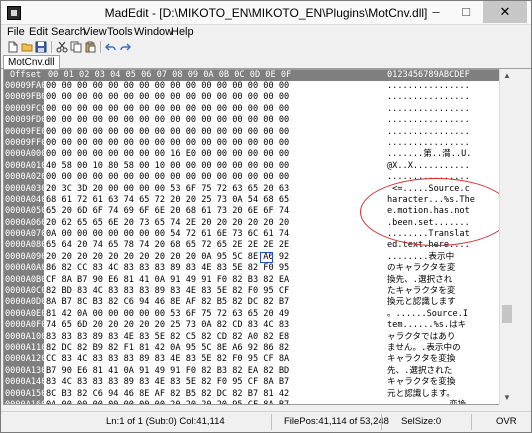 Image resolution: width=532 pixels, height=433 pixels. What do you see at coordinates (28, 87) in the screenshot?
I see `row-offset: 00009FA0:` at bounding box center [28, 87].